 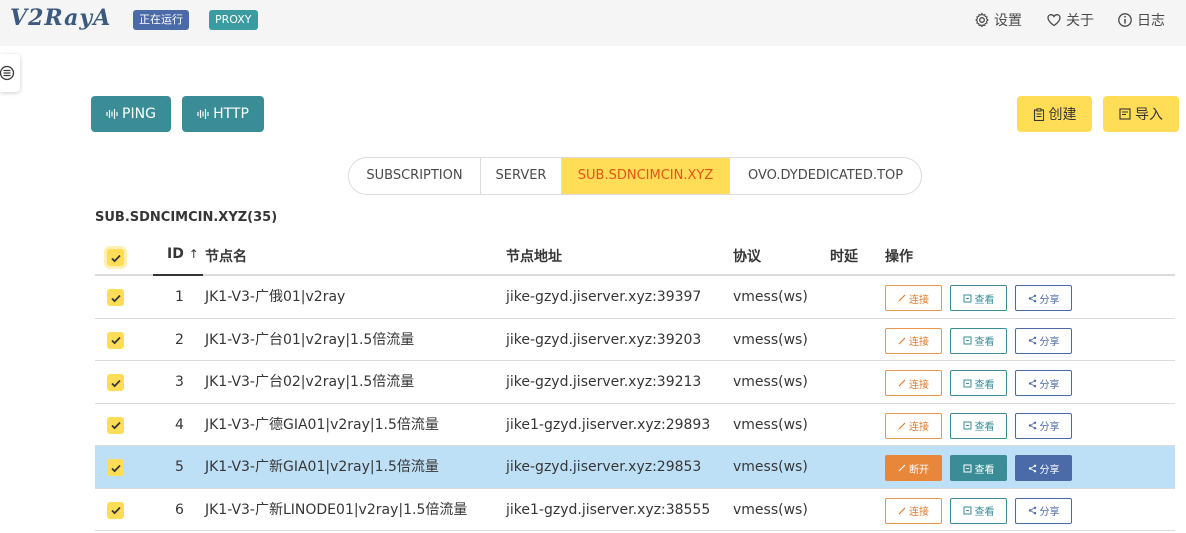 I want to click on row-node-address: jike1-gzyd.jiserver.xyz:38555, so click(x=608, y=509).